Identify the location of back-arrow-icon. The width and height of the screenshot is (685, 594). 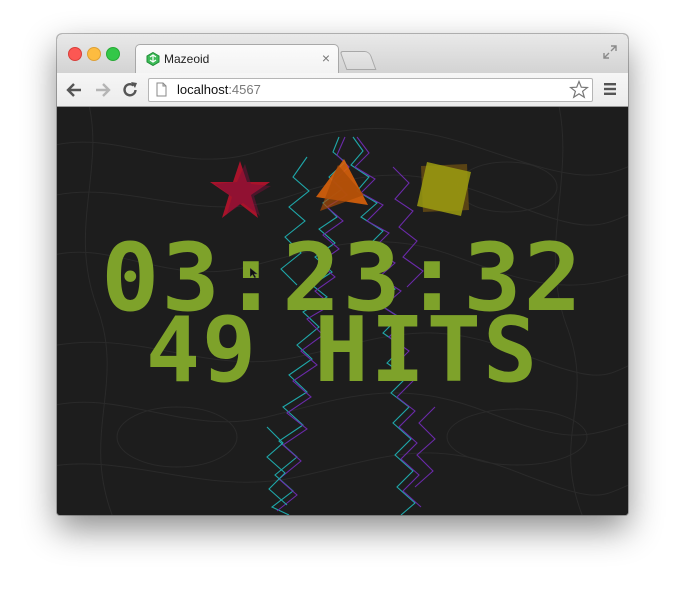
(75, 90).